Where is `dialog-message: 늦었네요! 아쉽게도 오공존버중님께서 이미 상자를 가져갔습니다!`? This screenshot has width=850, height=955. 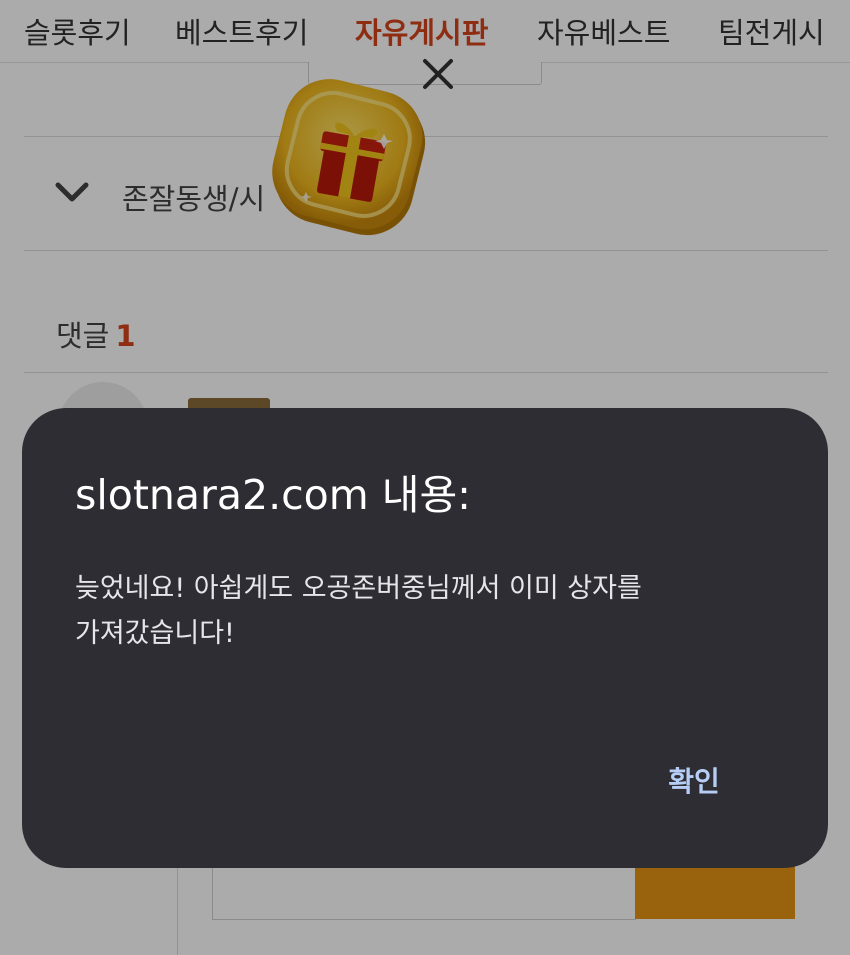 dialog-message: 늦었네요! 아쉽게도 오공존버중님께서 이미 상자를 가져갔습니다! is located at coordinates (425, 611).